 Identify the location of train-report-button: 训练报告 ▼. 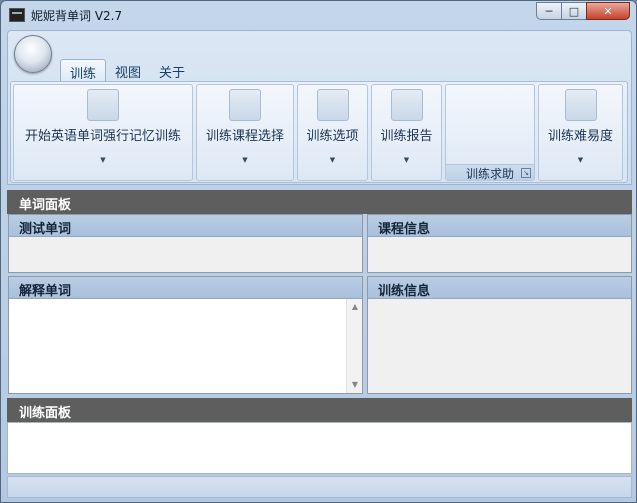
(406, 132).